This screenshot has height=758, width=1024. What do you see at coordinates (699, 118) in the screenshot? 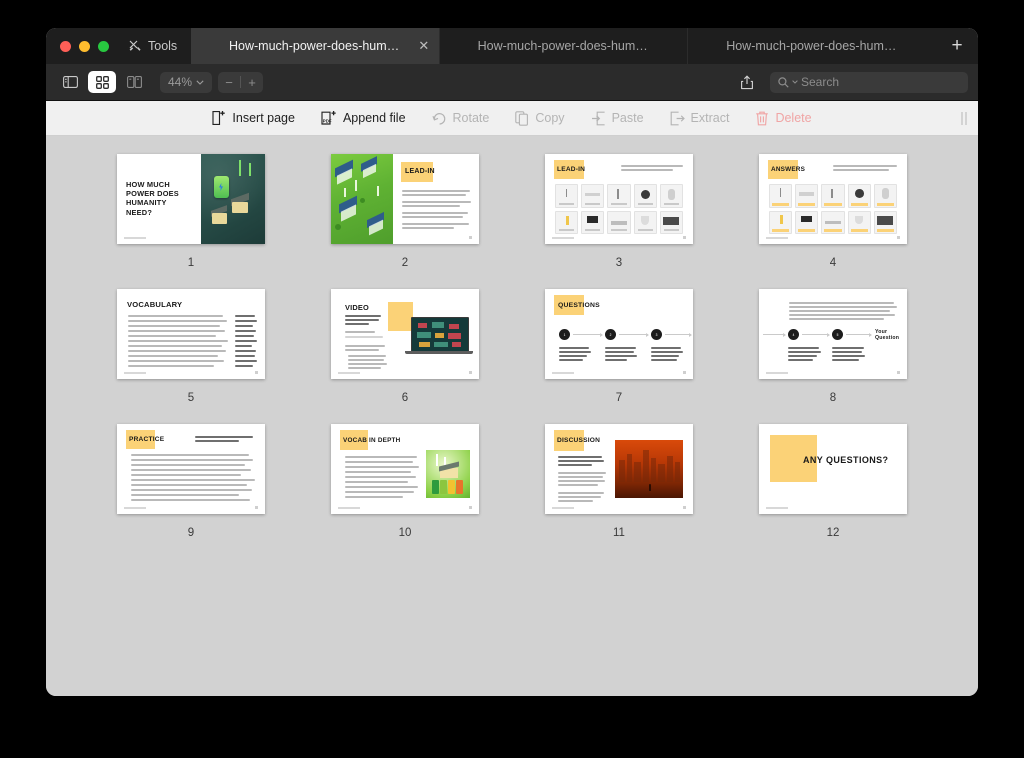
I see `extract-button: Extract` at bounding box center [699, 118].